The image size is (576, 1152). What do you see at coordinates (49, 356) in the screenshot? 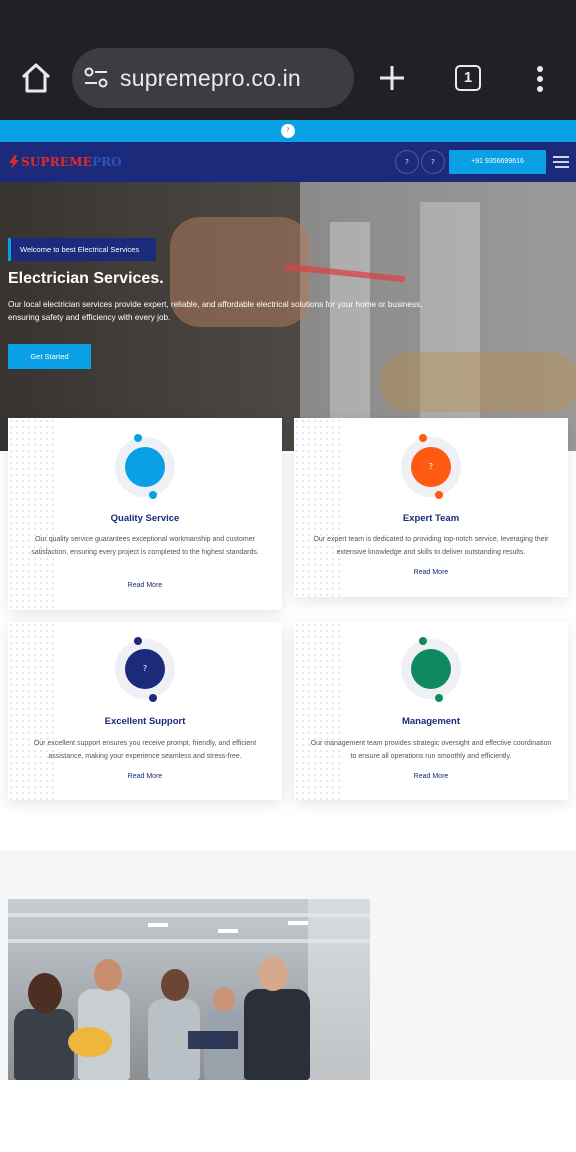
I see `get-started-button: Get Started` at bounding box center [49, 356].